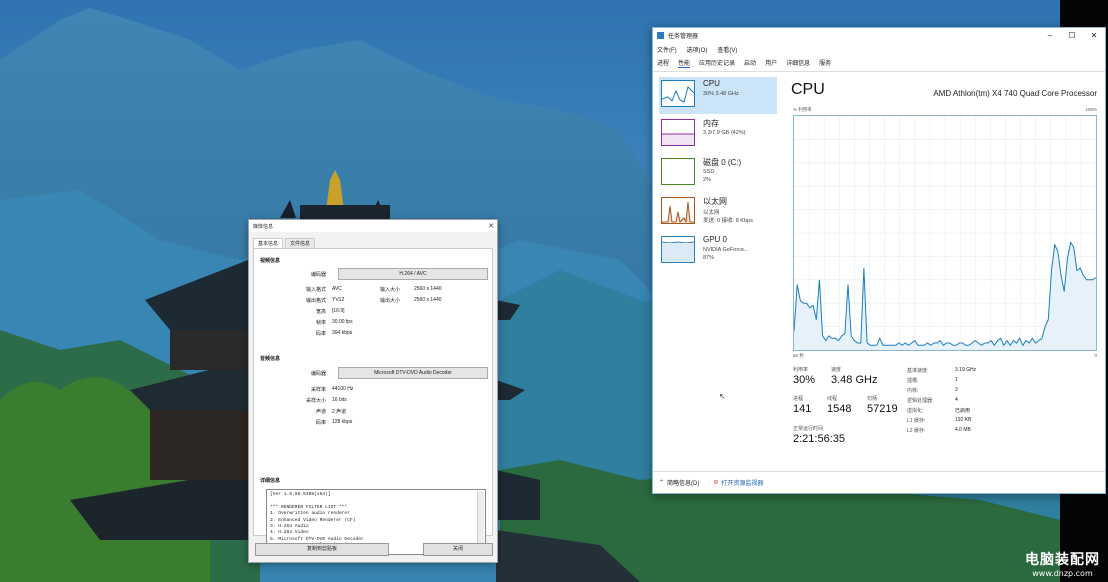 This screenshot has width=1108, height=582. Describe the element at coordinates (839, 409) in the screenshot. I see `thread-value: 1548` at that location.